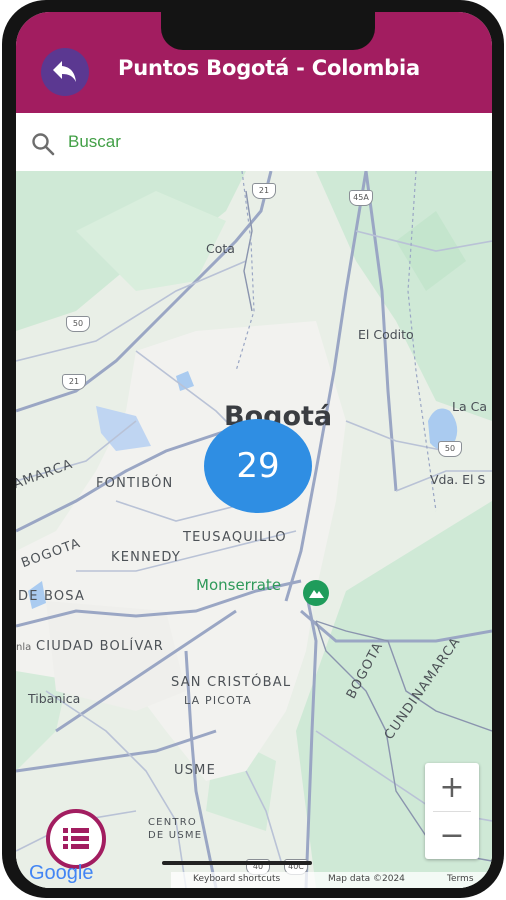  I want to click on map-attribution: Keyboard shortcuts Map data ©2024 Terms, so click(331, 880).